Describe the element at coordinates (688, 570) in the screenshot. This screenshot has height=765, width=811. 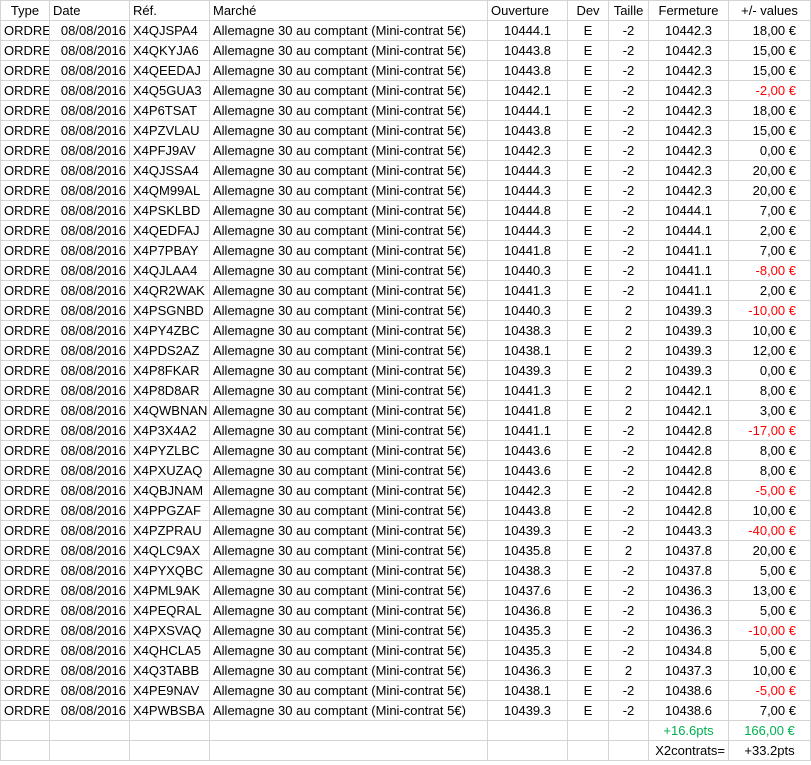
I see `cell-close: 10437.8` at that location.